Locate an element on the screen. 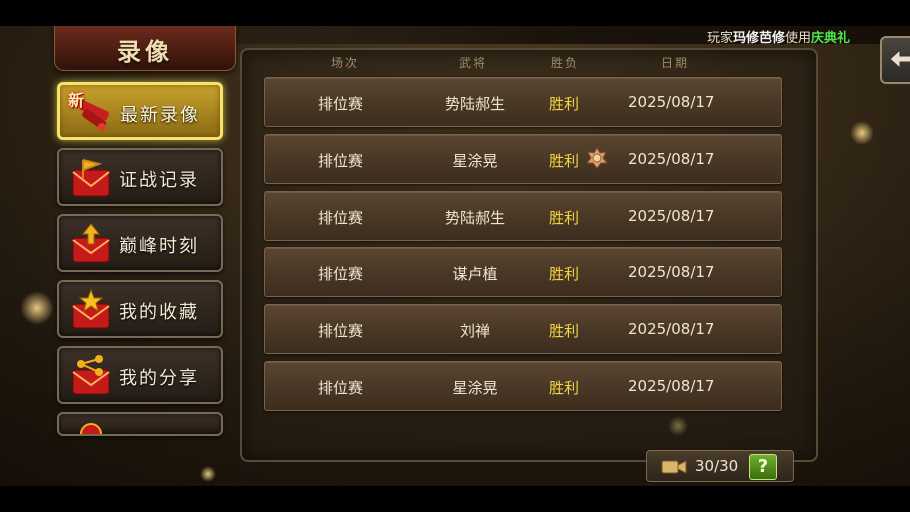  ticker-player-name: 玛修芭修 is located at coordinates (759, 38).